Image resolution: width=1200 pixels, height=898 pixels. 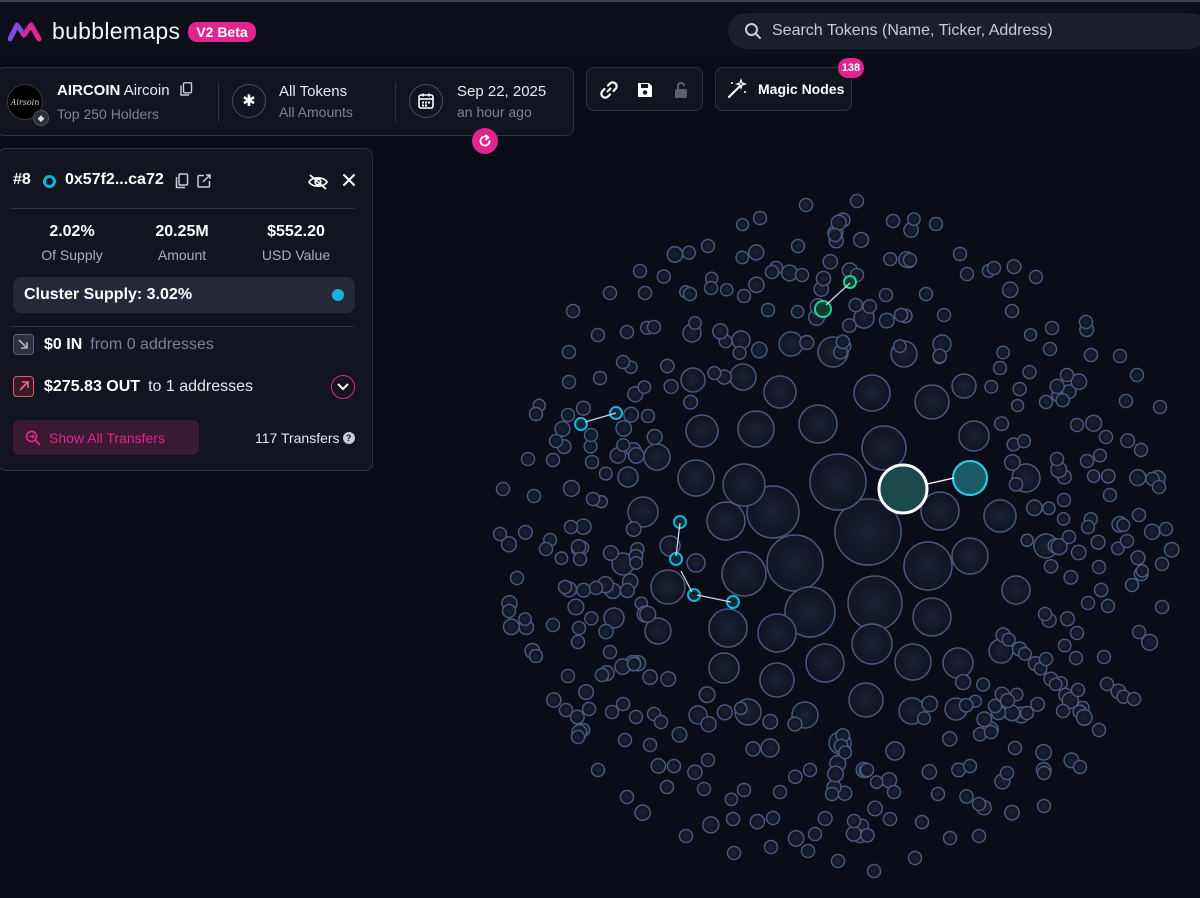 I want to click on link-icon, so click(x=609, y=90).